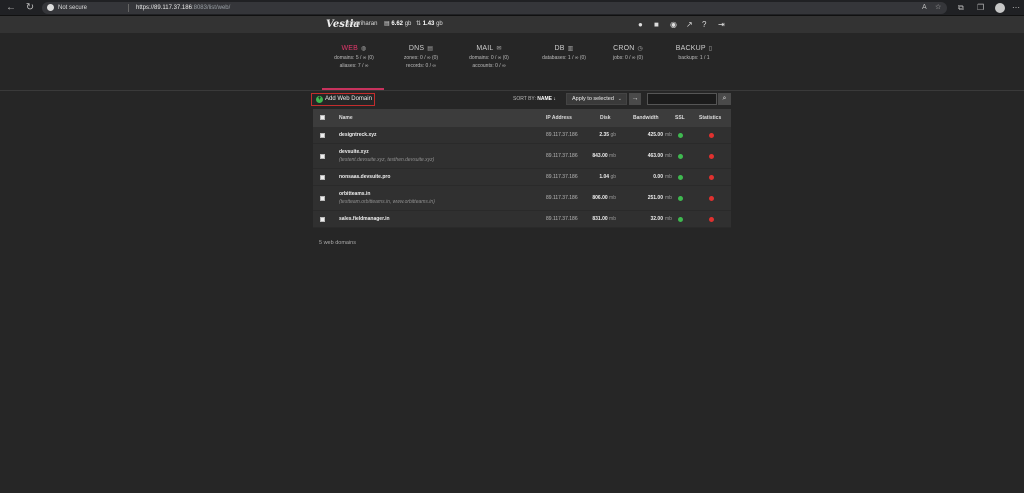 This screenshot has height=493, width=1024. What do you see at coordinates (1016, 8) in the screenshot?
I see `menu-dots-icon: ⋯` at bounding box center [1016, 8].